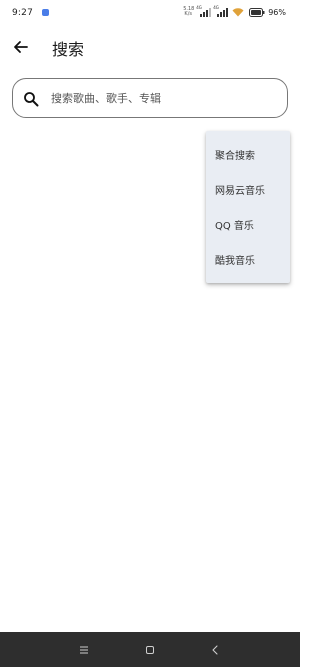 The width and height of the screenshot is (320, 667). What do you see at coordinates (238, 12) in the screenshot?
I see `wifi-icon` at bounding box center [238, 12].